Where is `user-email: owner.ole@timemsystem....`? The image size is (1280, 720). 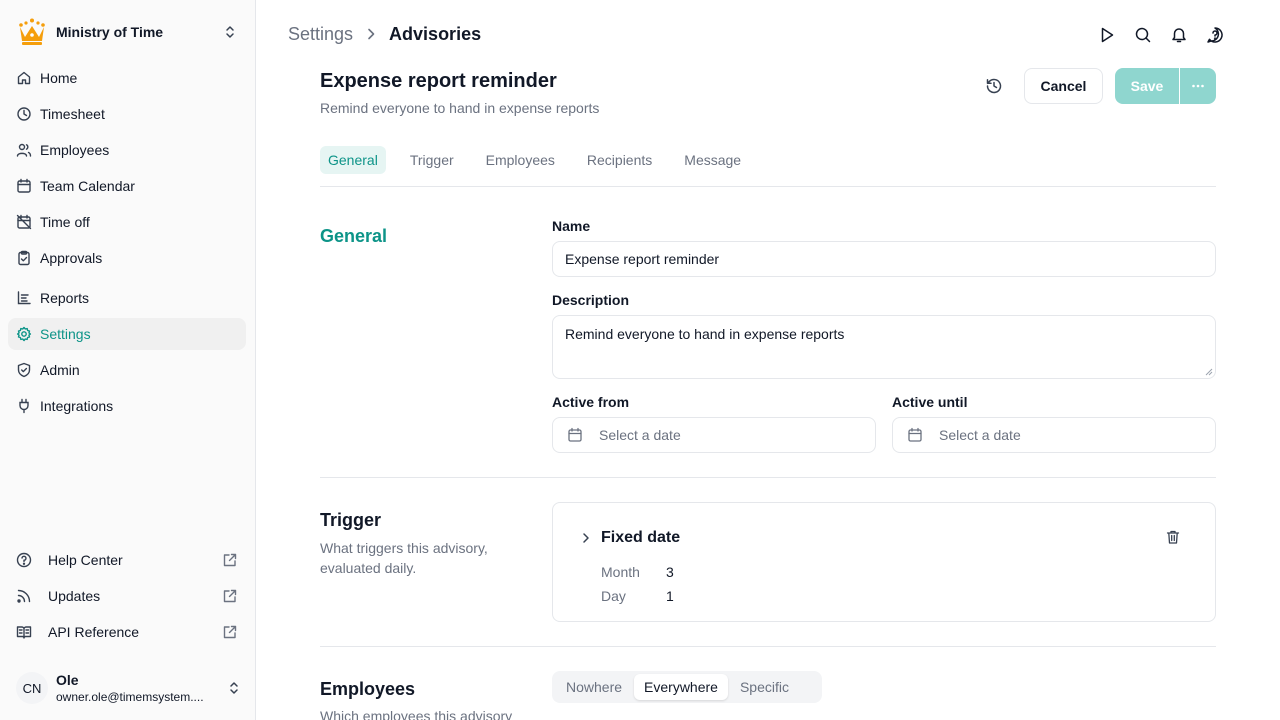
user-email: owner.ole@timemsystem.... is located at coordinates (130, 697).